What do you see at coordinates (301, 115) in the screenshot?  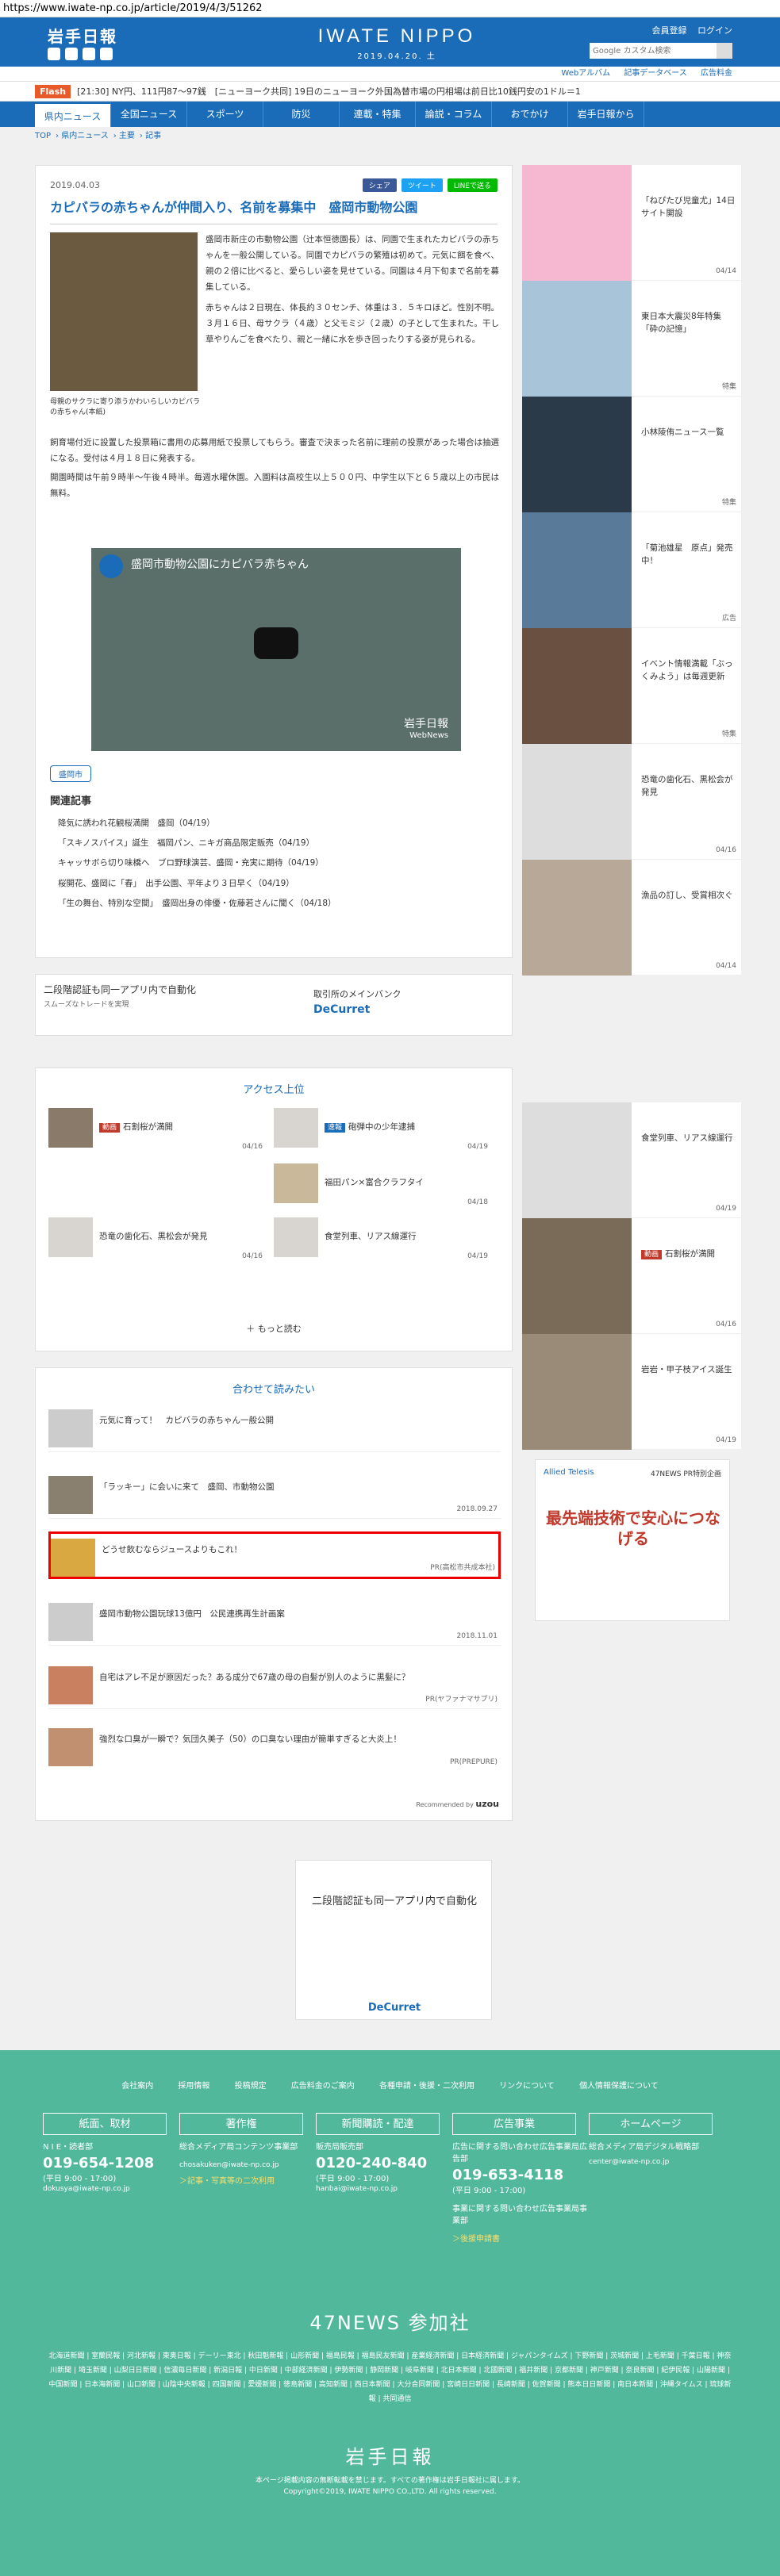 I see `nav-disaster: 防災` at bounding box center [301, 115].